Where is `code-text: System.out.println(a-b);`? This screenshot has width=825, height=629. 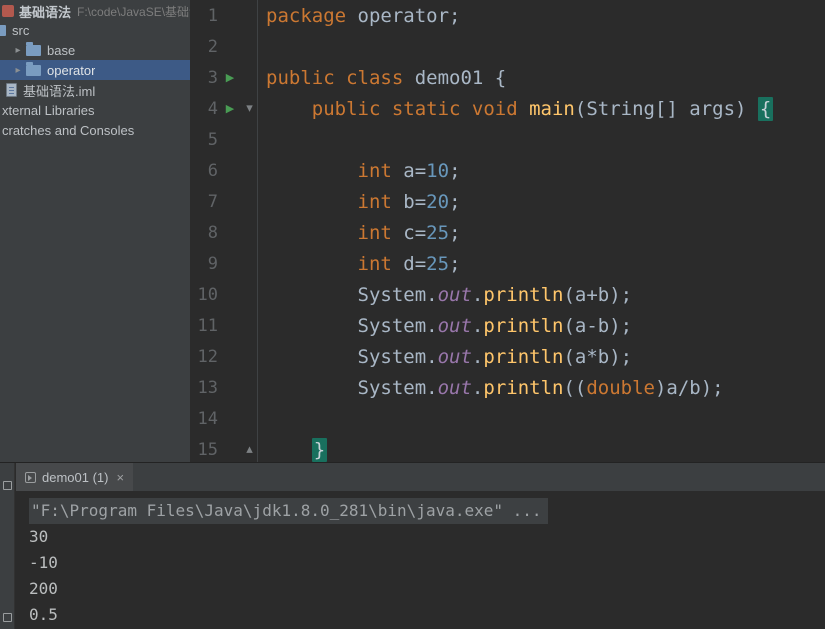
code-text: System.out.println(a-b); is located at coordinates (445, 325).